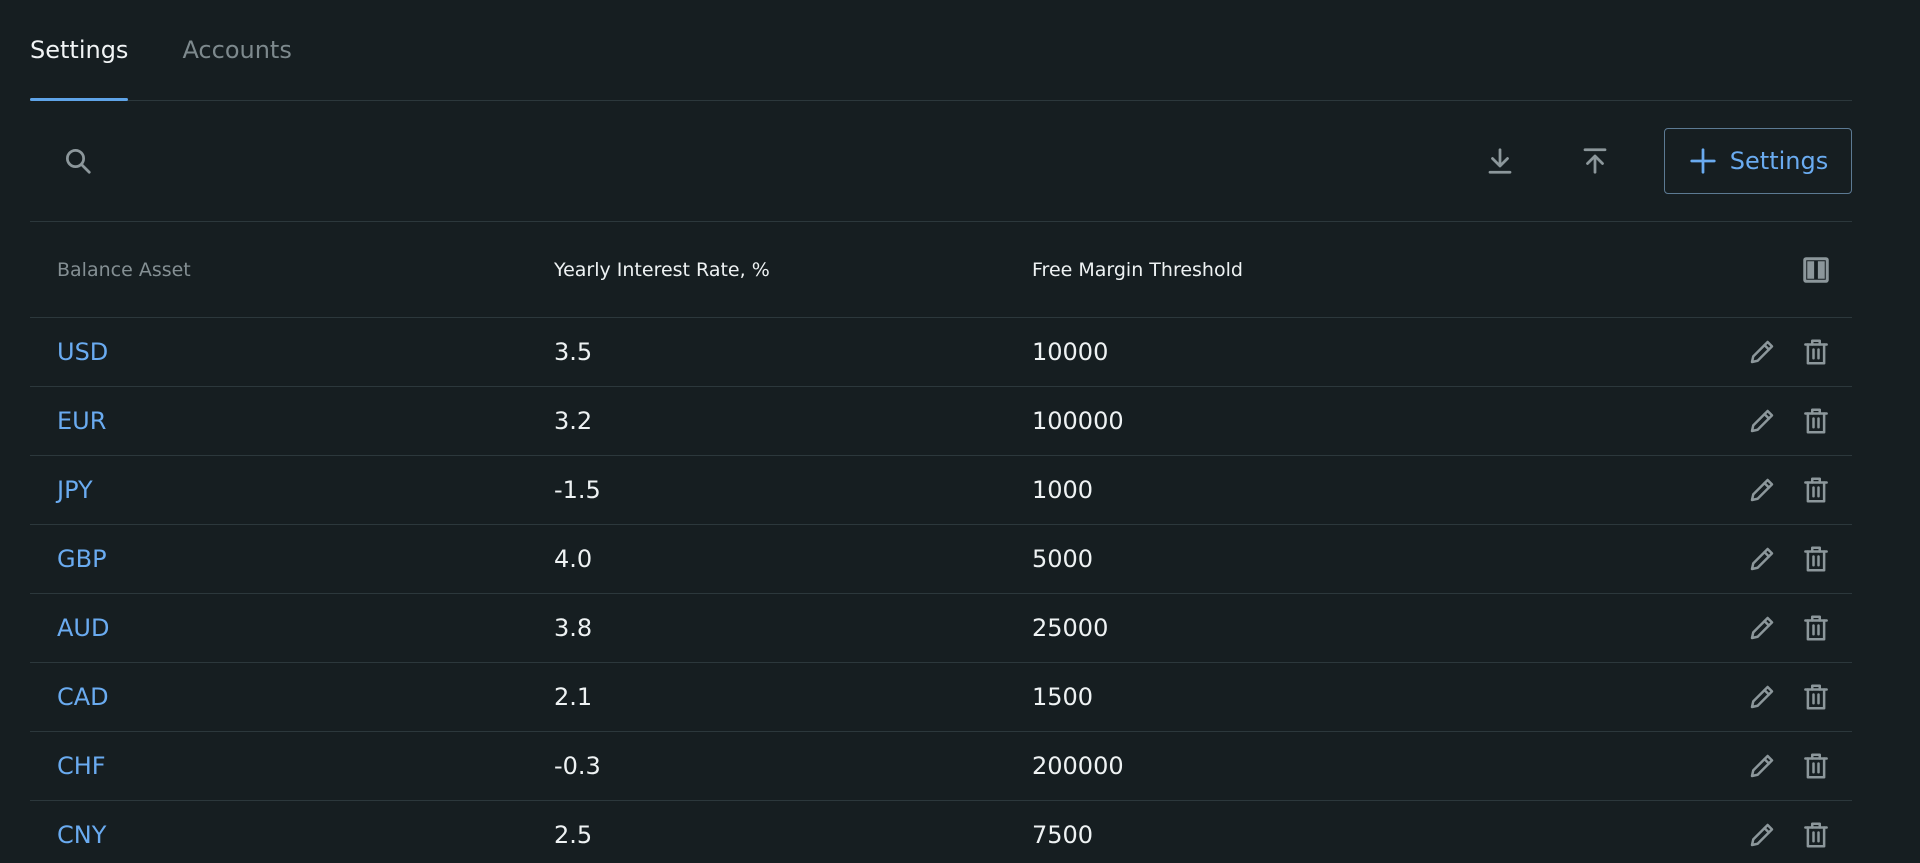  What do you see at coordinates (1063, 835) in the screenshot?
I see `margin-threshold-cell: 7500` at bounding box center [1063, 835].